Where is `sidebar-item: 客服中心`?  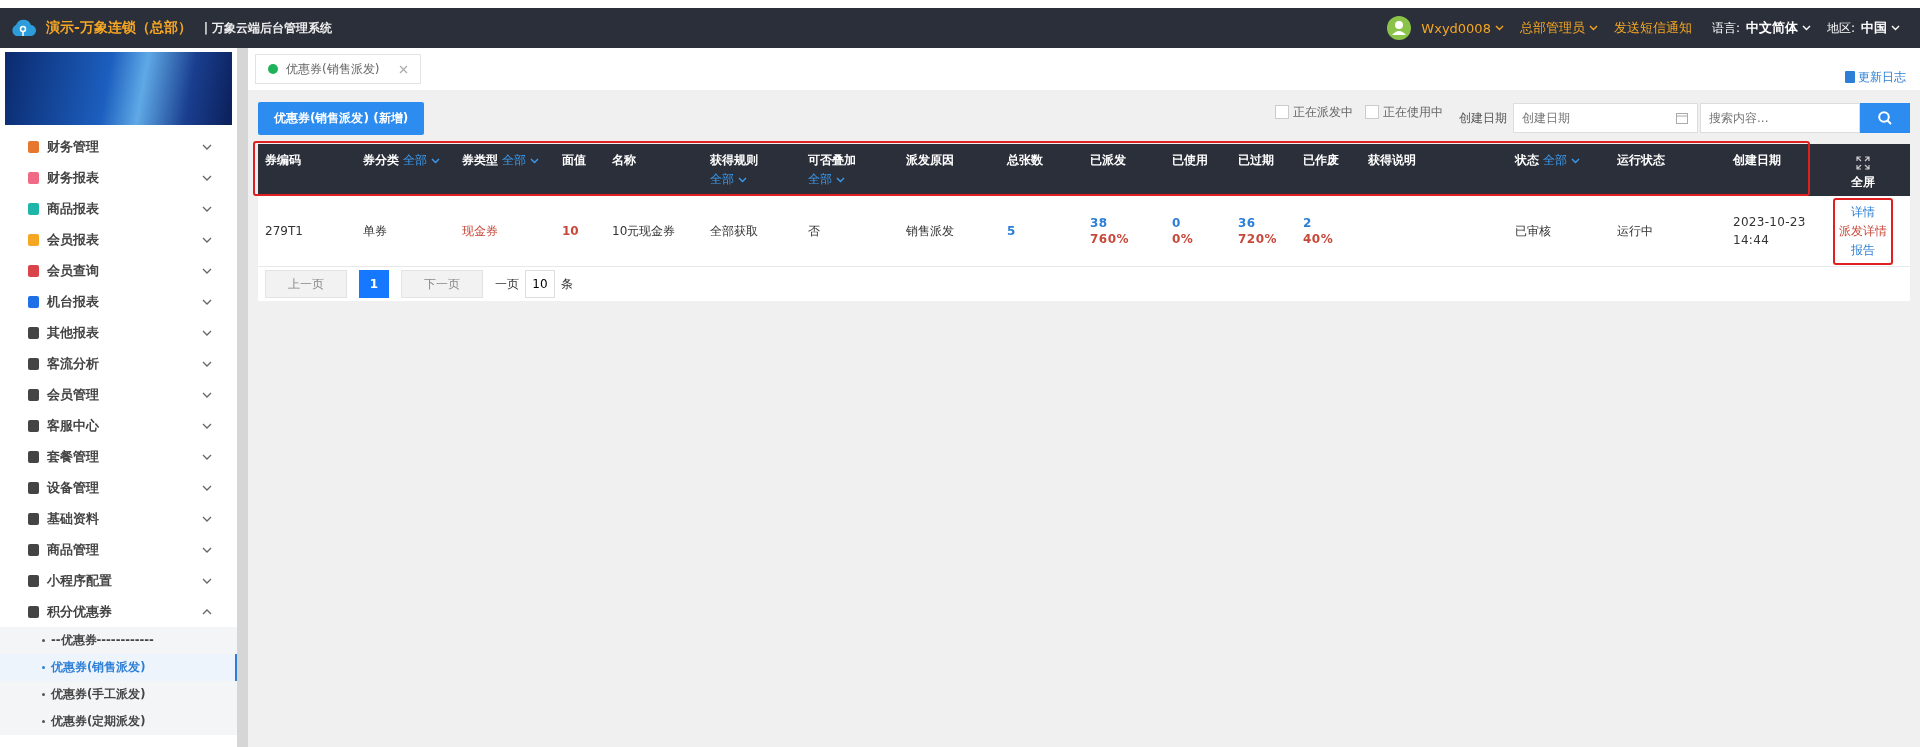
sidebar-item: 客服中心 is located at coordinates (118, 425).